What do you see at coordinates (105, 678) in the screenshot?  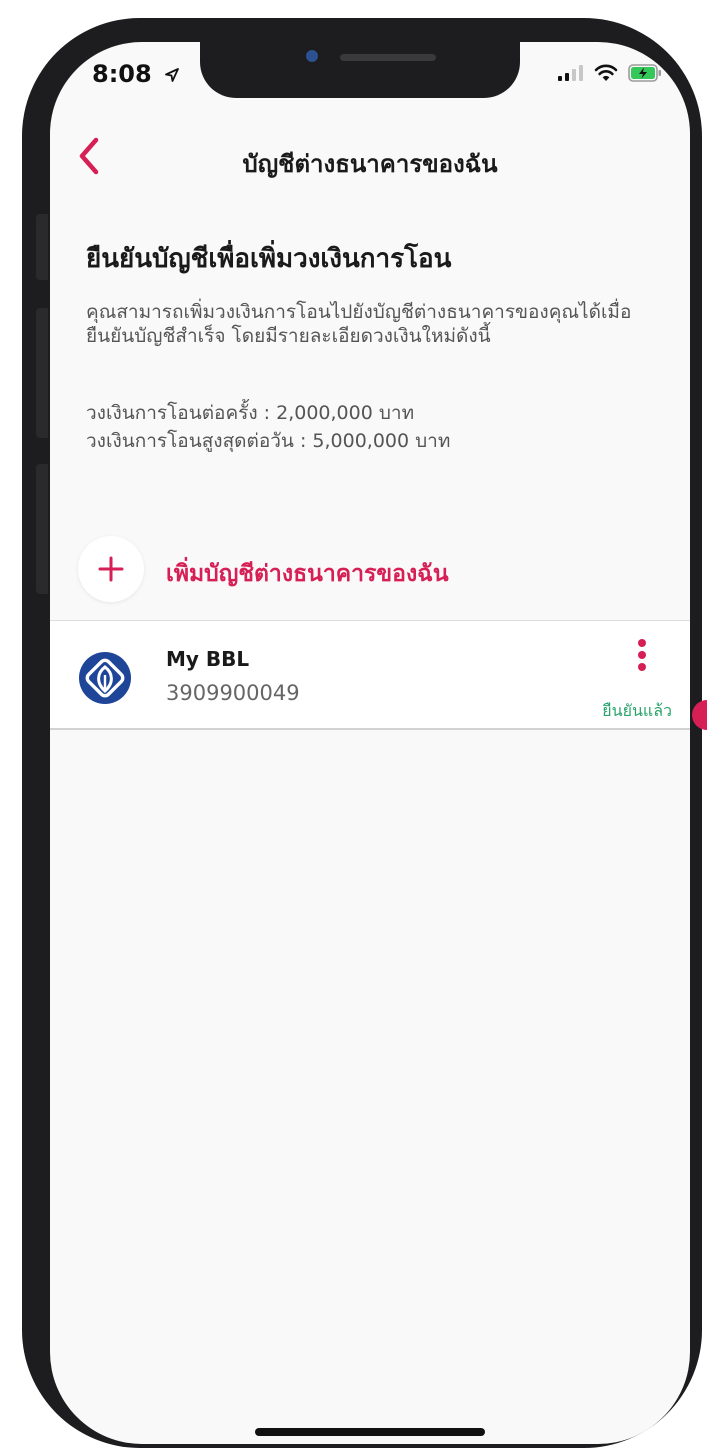 I see `bangkok-bank-logo-icon` at bounding box center [105, 678].